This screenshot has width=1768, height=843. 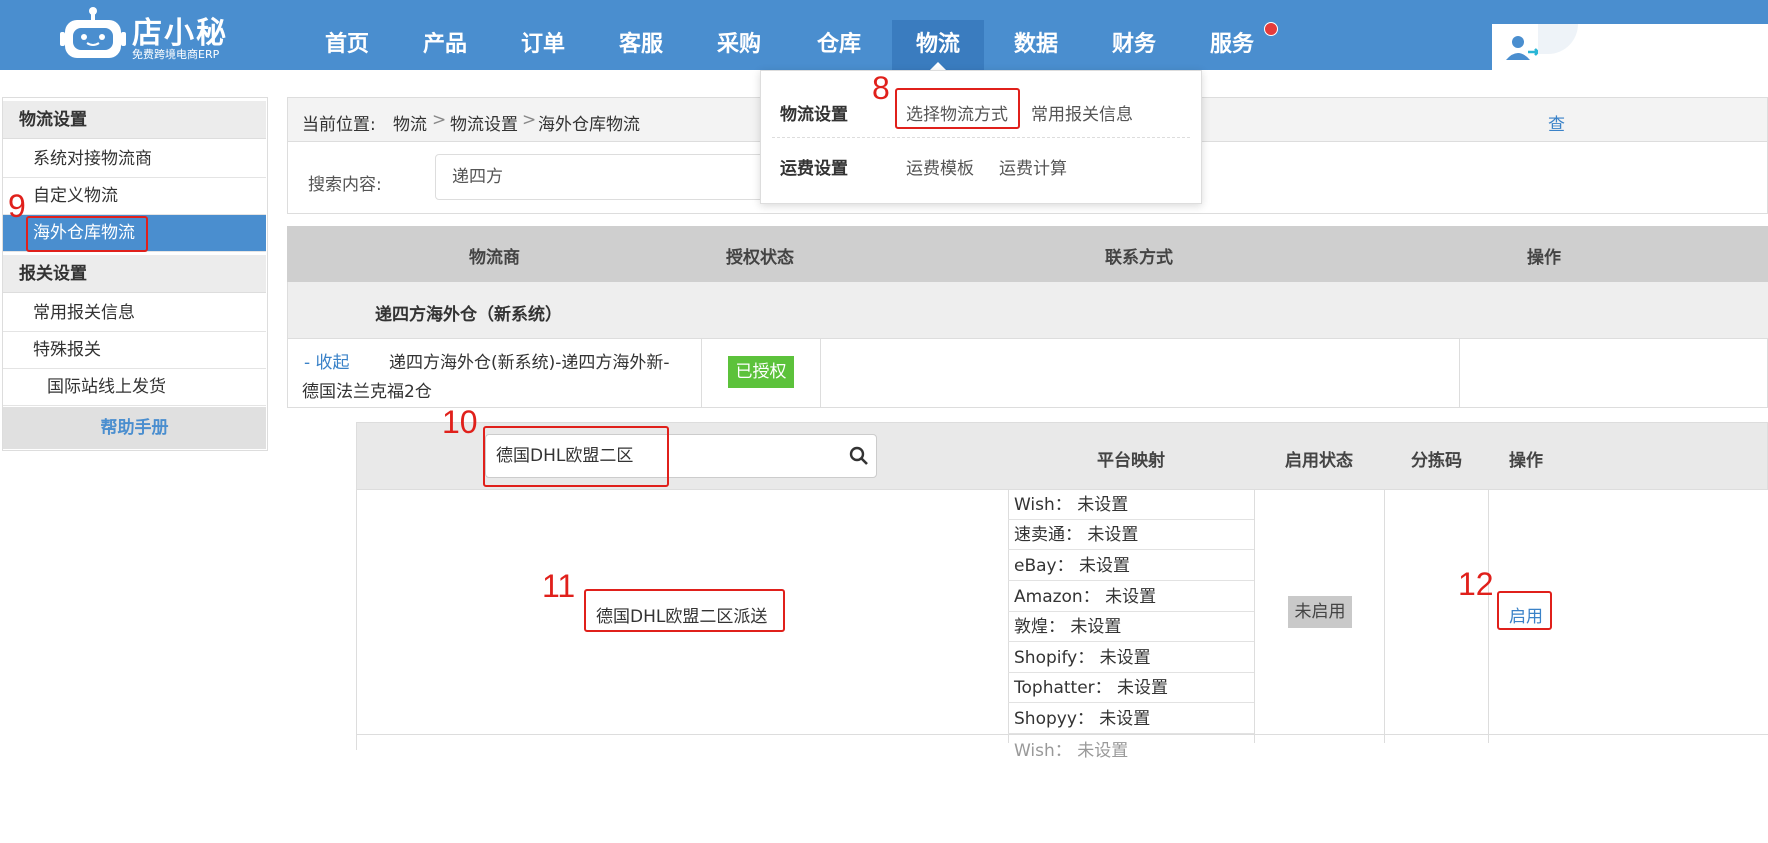 What do you see at coordinates (529, 363) in the screenshot?
I see `warehouse-name-line1: 递四方海外仓(新系统)-递四方海外新-` at bounding box center [529, 363].